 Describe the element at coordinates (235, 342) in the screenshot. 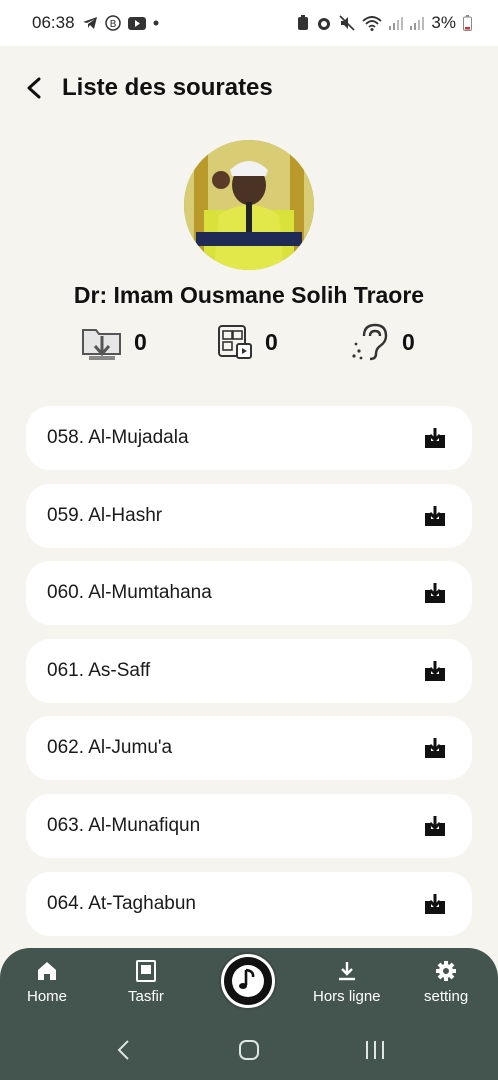

I see `media-gallery-icon` at that location.